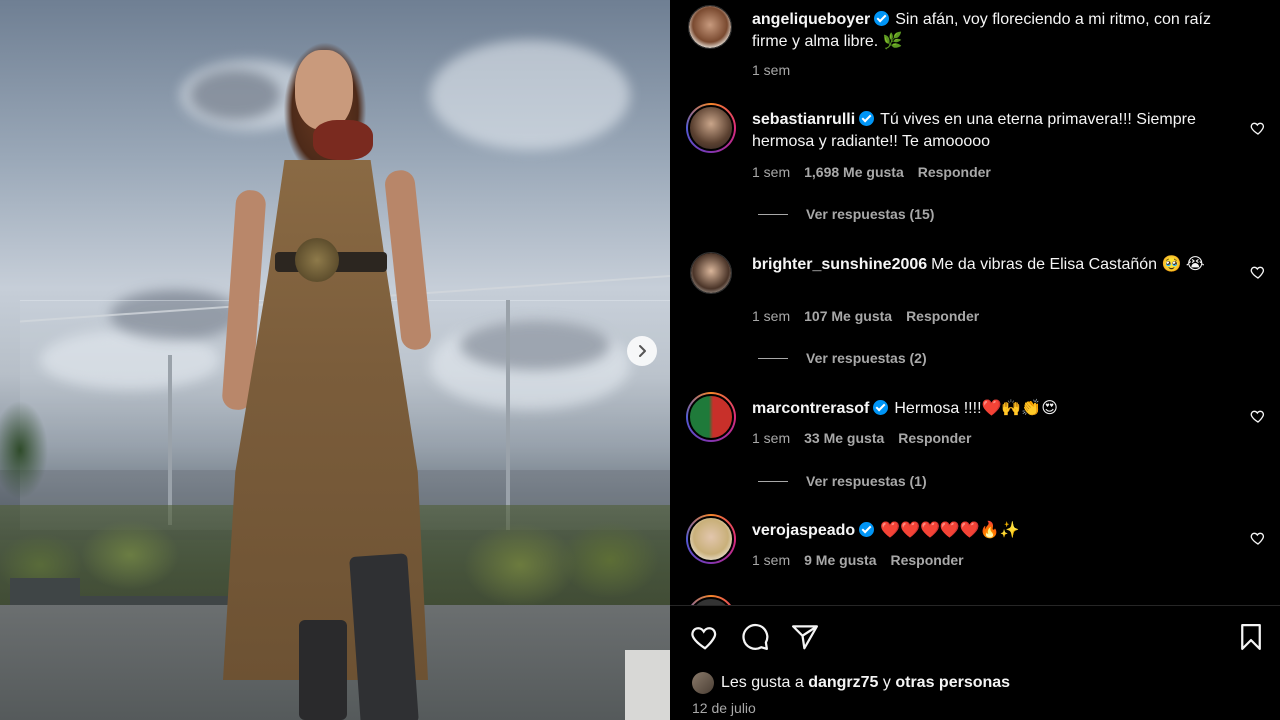 The height and width of the screenshot is (720, 1280). Describe the element at coordinates (1068, 264) in the screenshot. I see `comment-text: Me da vibras de Elisa Castañón 🥹 😭` at that location.